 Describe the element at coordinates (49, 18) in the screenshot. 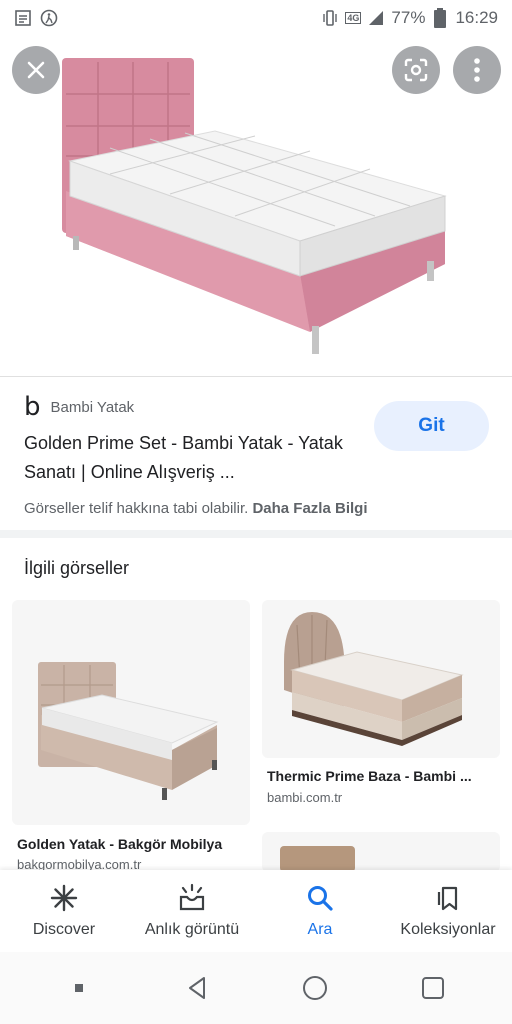

I see `accessibility-icon` at that location.